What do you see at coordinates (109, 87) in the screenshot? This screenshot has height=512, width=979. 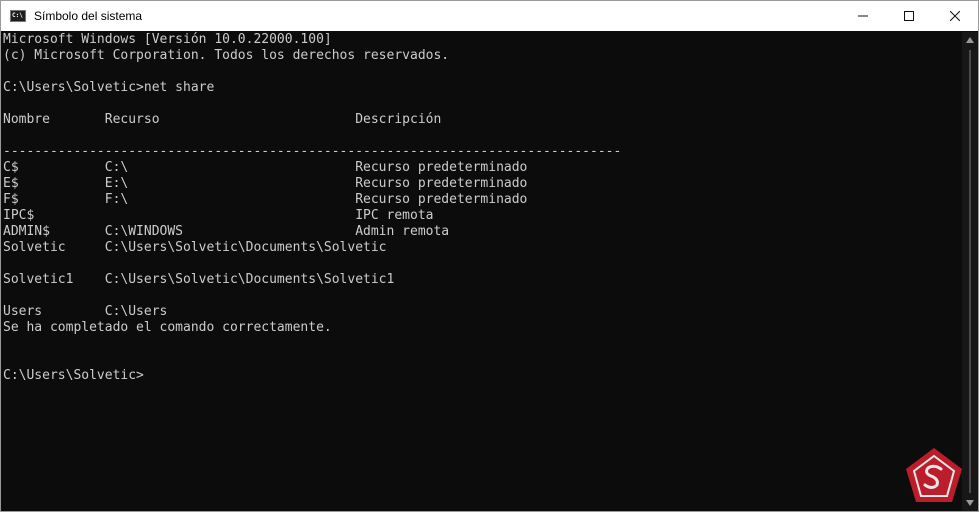 I see `console-line: C:\Users\Solvetic>net share` at bounding box center [109, 87].